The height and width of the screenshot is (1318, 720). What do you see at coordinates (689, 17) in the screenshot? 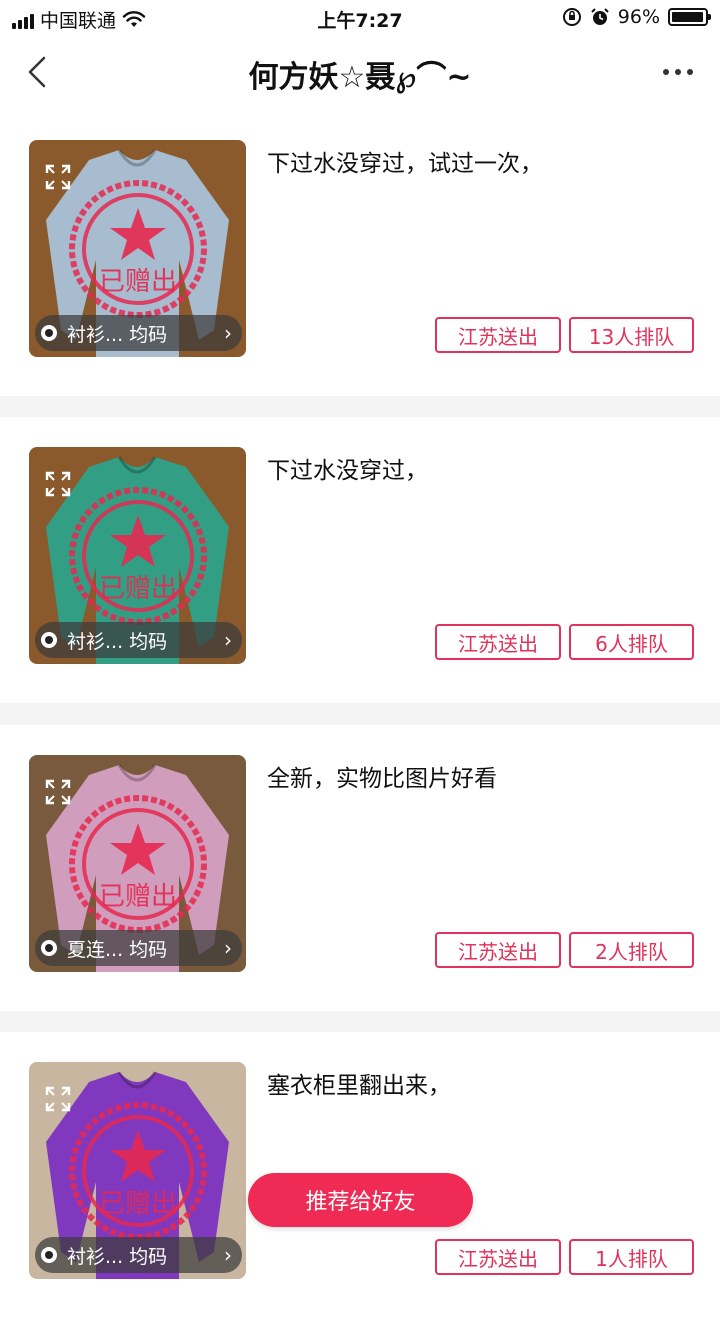
I see `battery-icon` at bounding box center [689, 17].